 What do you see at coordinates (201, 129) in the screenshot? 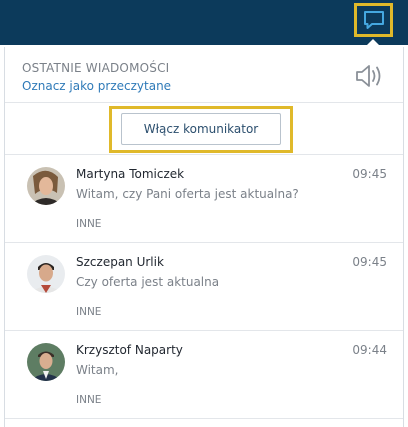
I see `enable-messenger-button: Włącz komunikator` at bounding box center [201, 129].